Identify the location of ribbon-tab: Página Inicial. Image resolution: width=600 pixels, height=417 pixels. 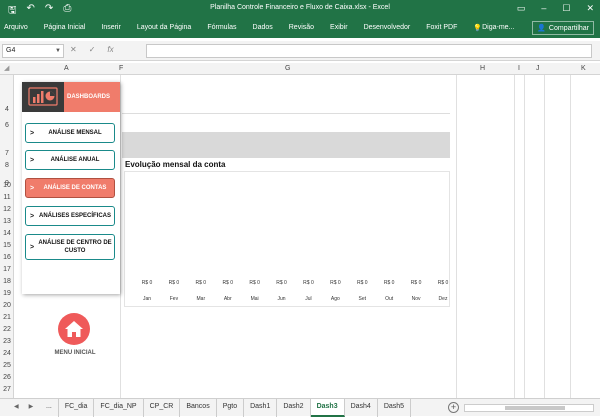
(65, 28).